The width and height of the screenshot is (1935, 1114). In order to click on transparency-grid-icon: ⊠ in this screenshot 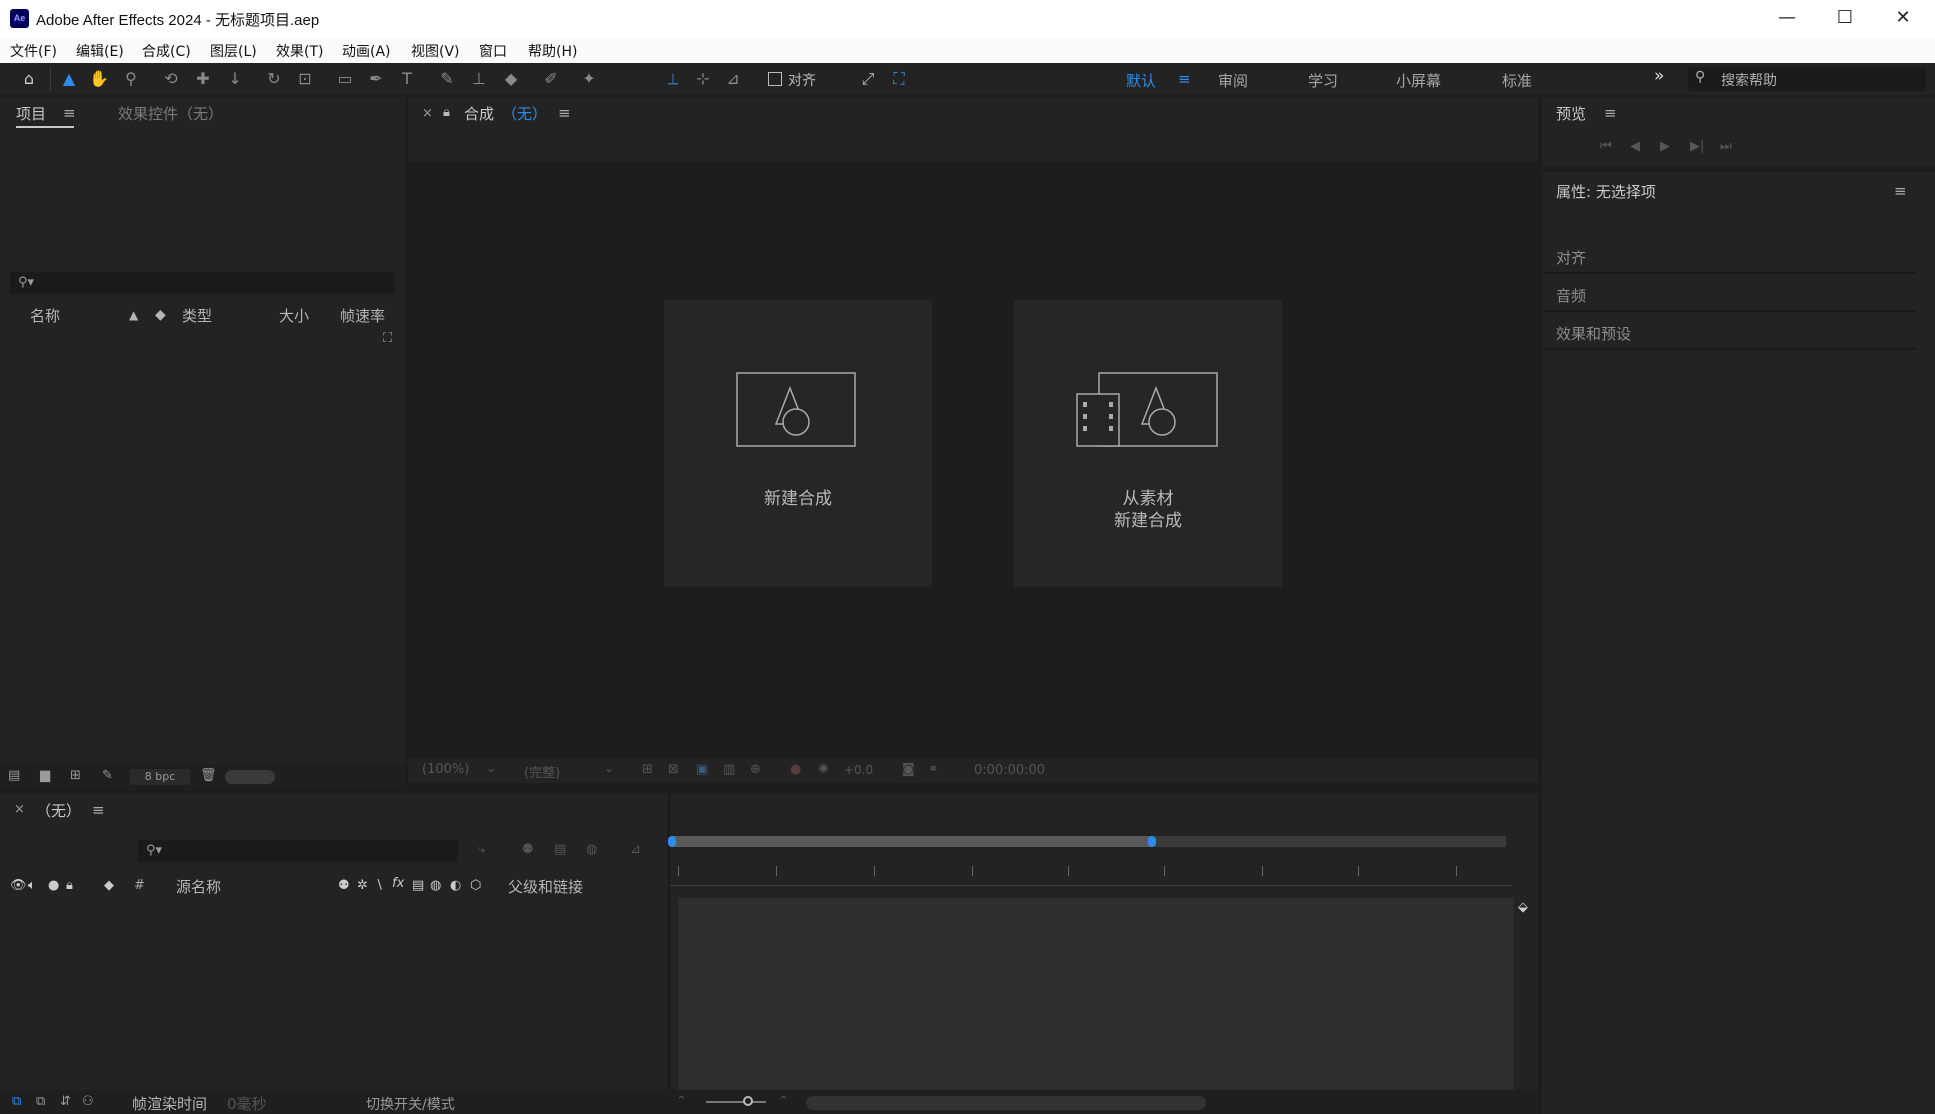, I will do `click(673, 769)`.